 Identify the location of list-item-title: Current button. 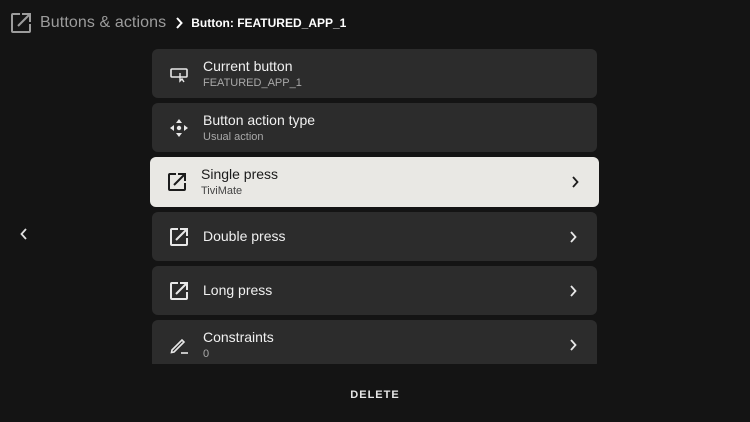
(248, 65).